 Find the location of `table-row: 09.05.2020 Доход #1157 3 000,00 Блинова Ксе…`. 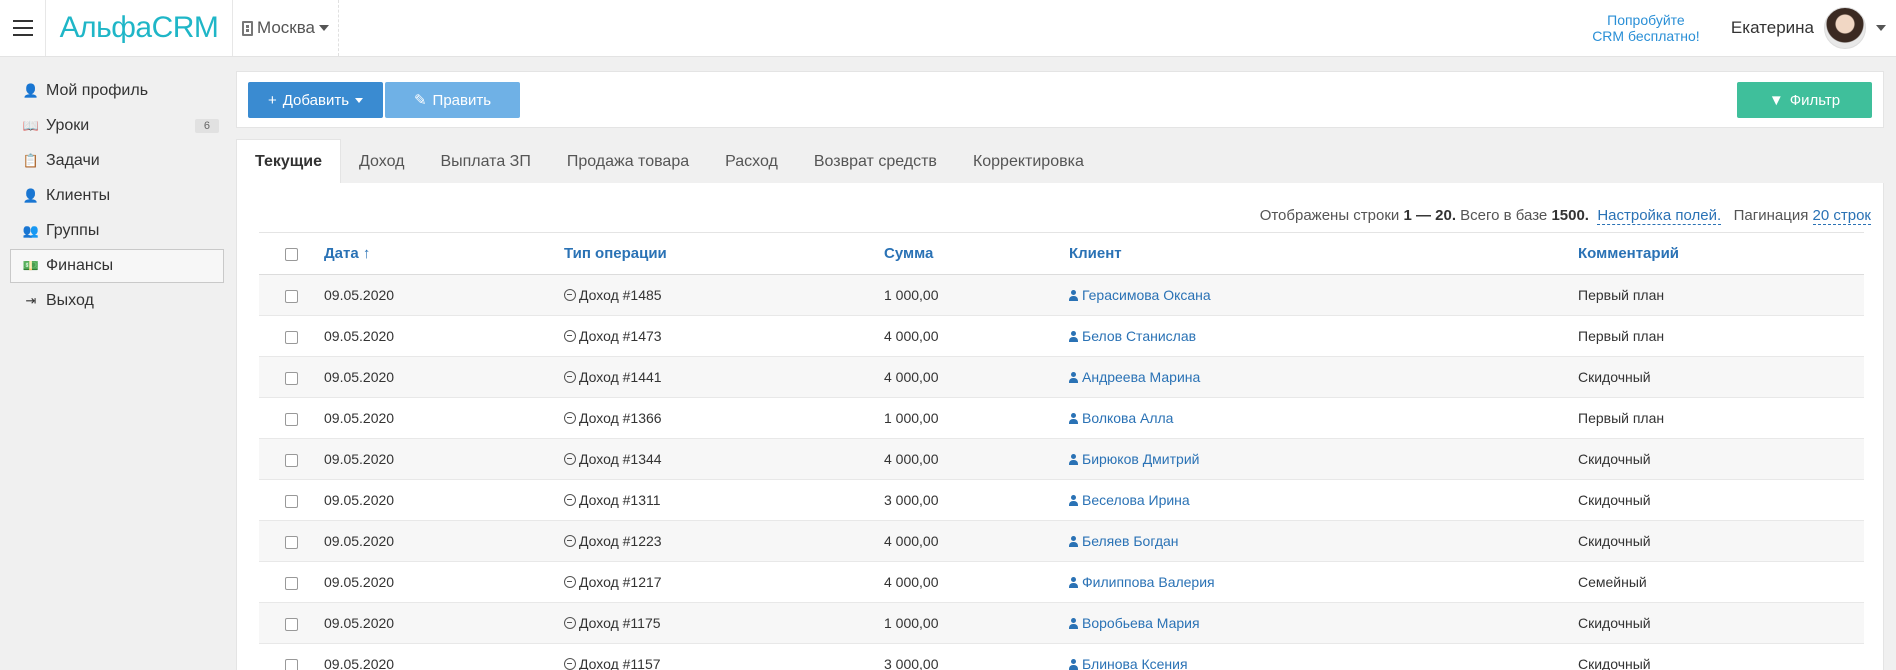

table-row: 09.05.2020 Доход #1157 3 000,00 Блинова Ксе… is located at coordinates (1061, 656).